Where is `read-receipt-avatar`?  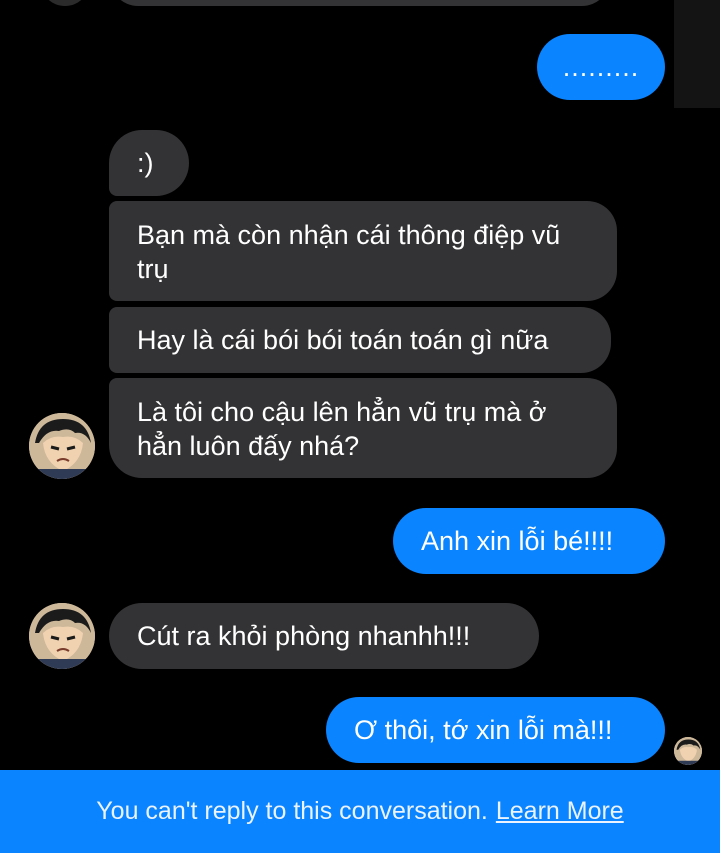
read-receipt-avatar is located at coordinates (688, 751).